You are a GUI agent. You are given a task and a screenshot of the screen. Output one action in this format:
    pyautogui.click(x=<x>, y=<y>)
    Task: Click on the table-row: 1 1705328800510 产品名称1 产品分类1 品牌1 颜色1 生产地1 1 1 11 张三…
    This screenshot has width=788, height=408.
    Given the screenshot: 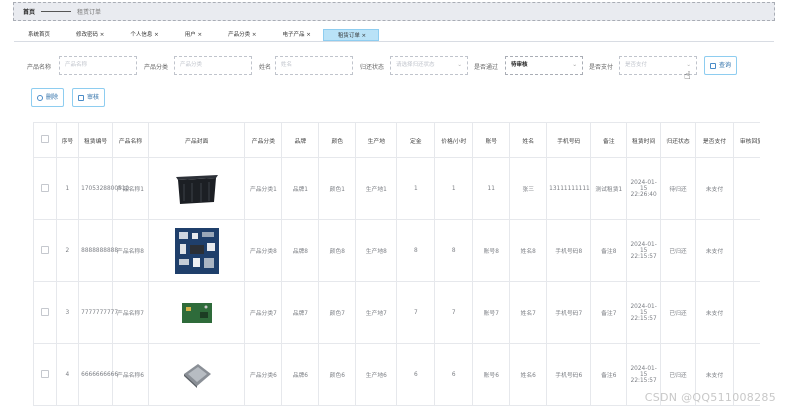 What is the action you would take?
    pyautogui.click(x=396, y=188)
    